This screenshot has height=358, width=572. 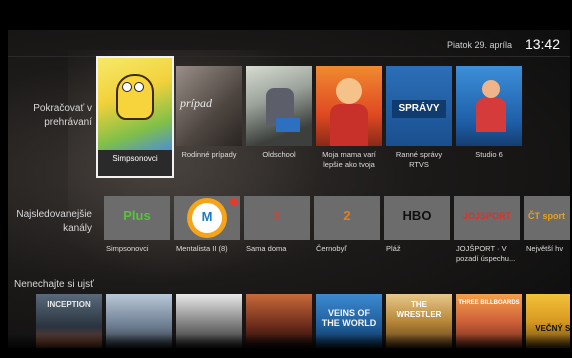 I want to click on channel-tile-markiza: M Mentalista II (8), so click(x=207, y=231).